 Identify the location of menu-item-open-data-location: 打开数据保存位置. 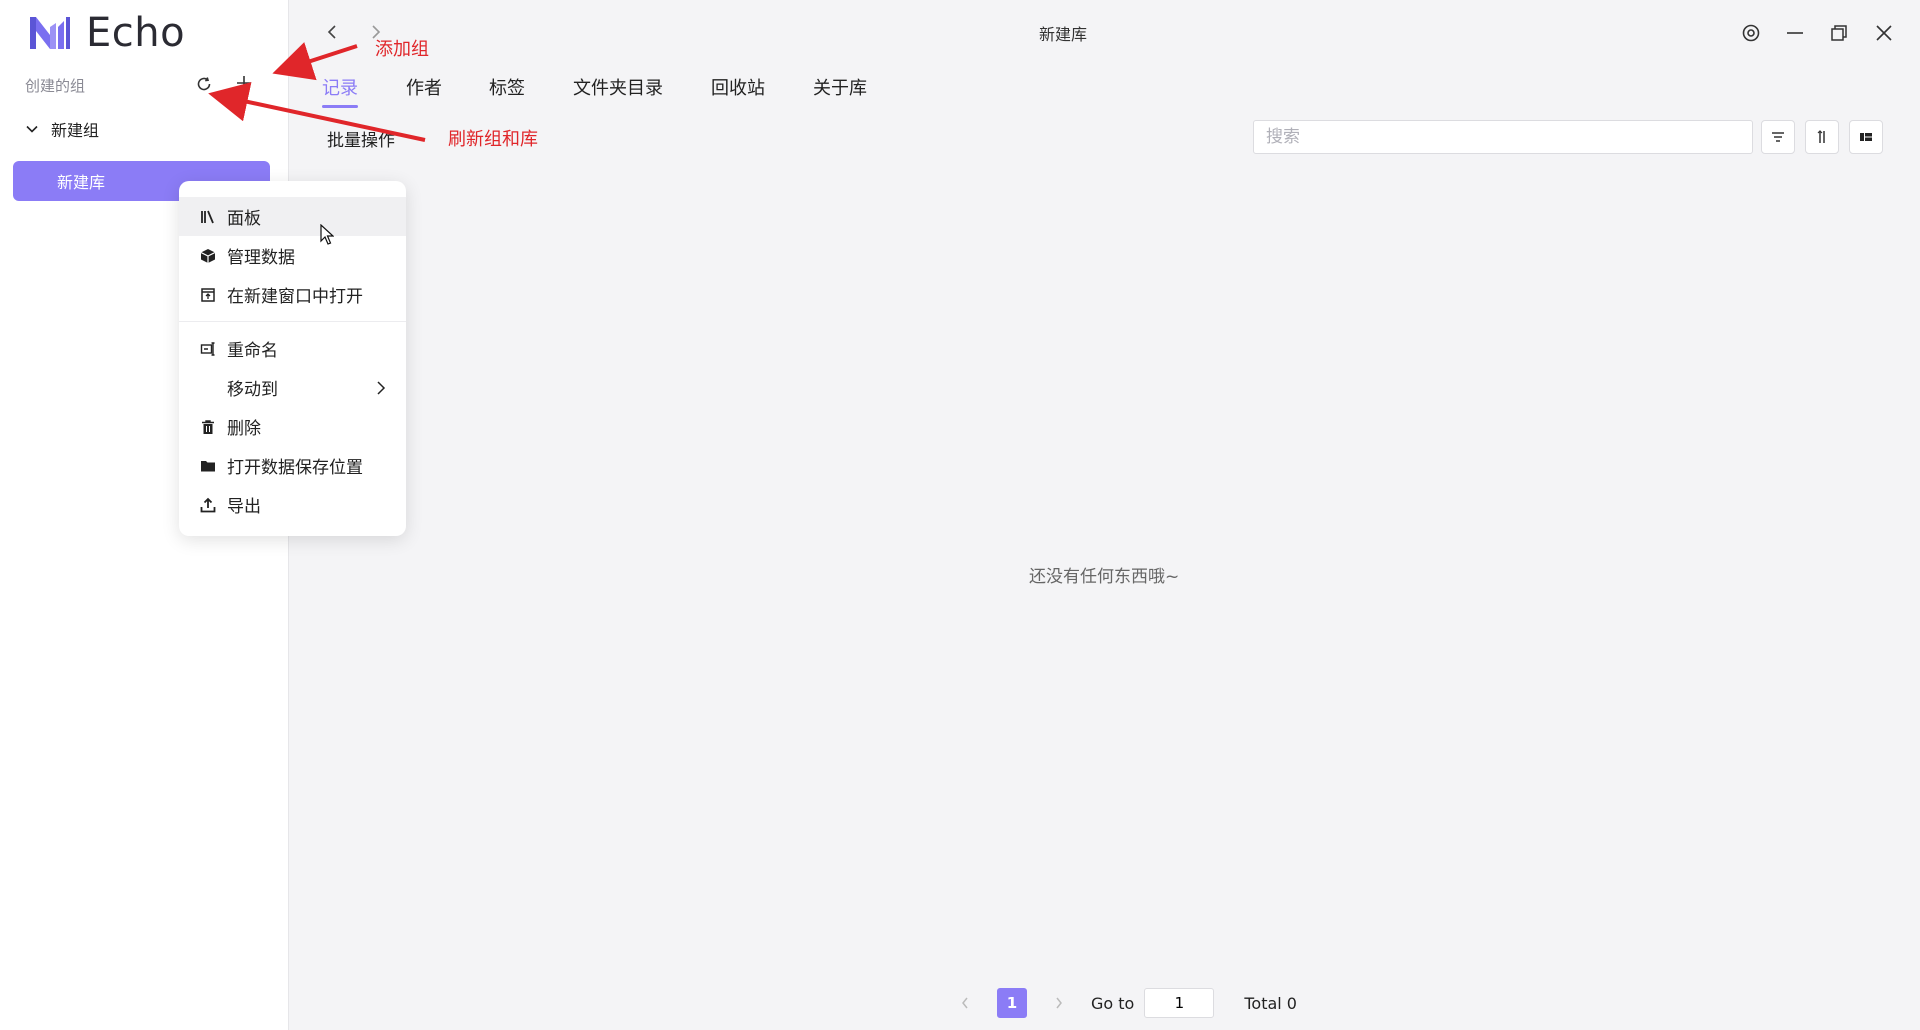
(292, 465).